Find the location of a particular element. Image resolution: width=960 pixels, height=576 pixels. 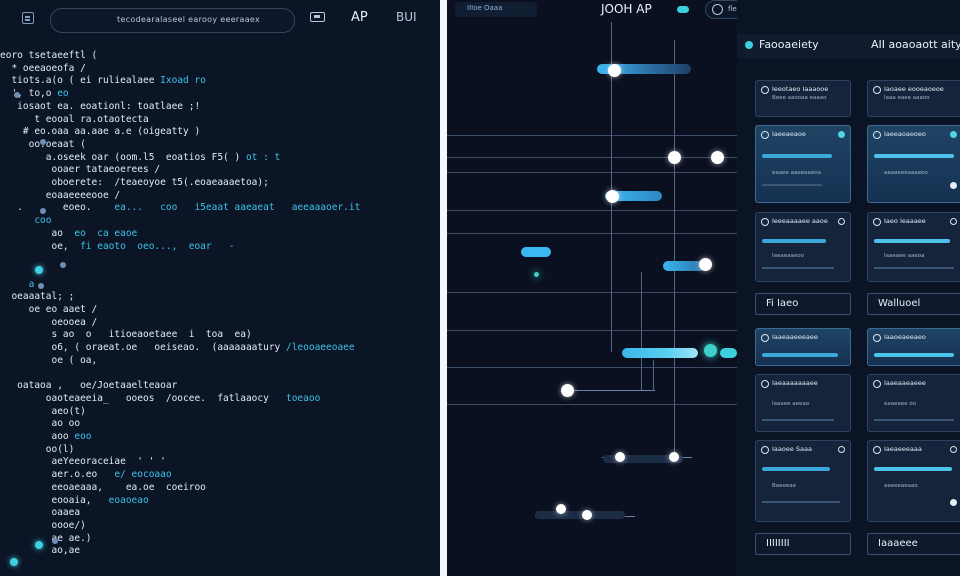

window-icon is located at coordinates (317, 17).